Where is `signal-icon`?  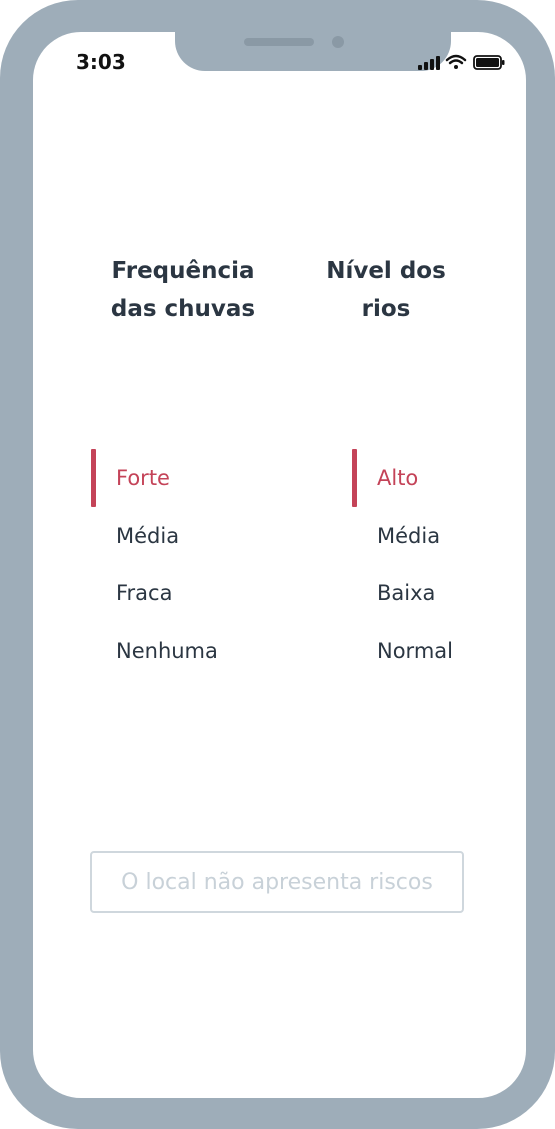
signal-icon is located at coordinates (429, 63).